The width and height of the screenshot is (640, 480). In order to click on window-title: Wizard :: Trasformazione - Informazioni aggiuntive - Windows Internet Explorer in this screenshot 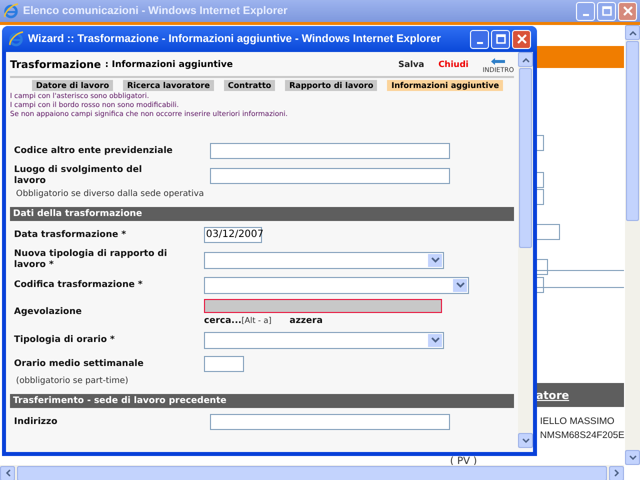, I will do `click(235, 39)`.